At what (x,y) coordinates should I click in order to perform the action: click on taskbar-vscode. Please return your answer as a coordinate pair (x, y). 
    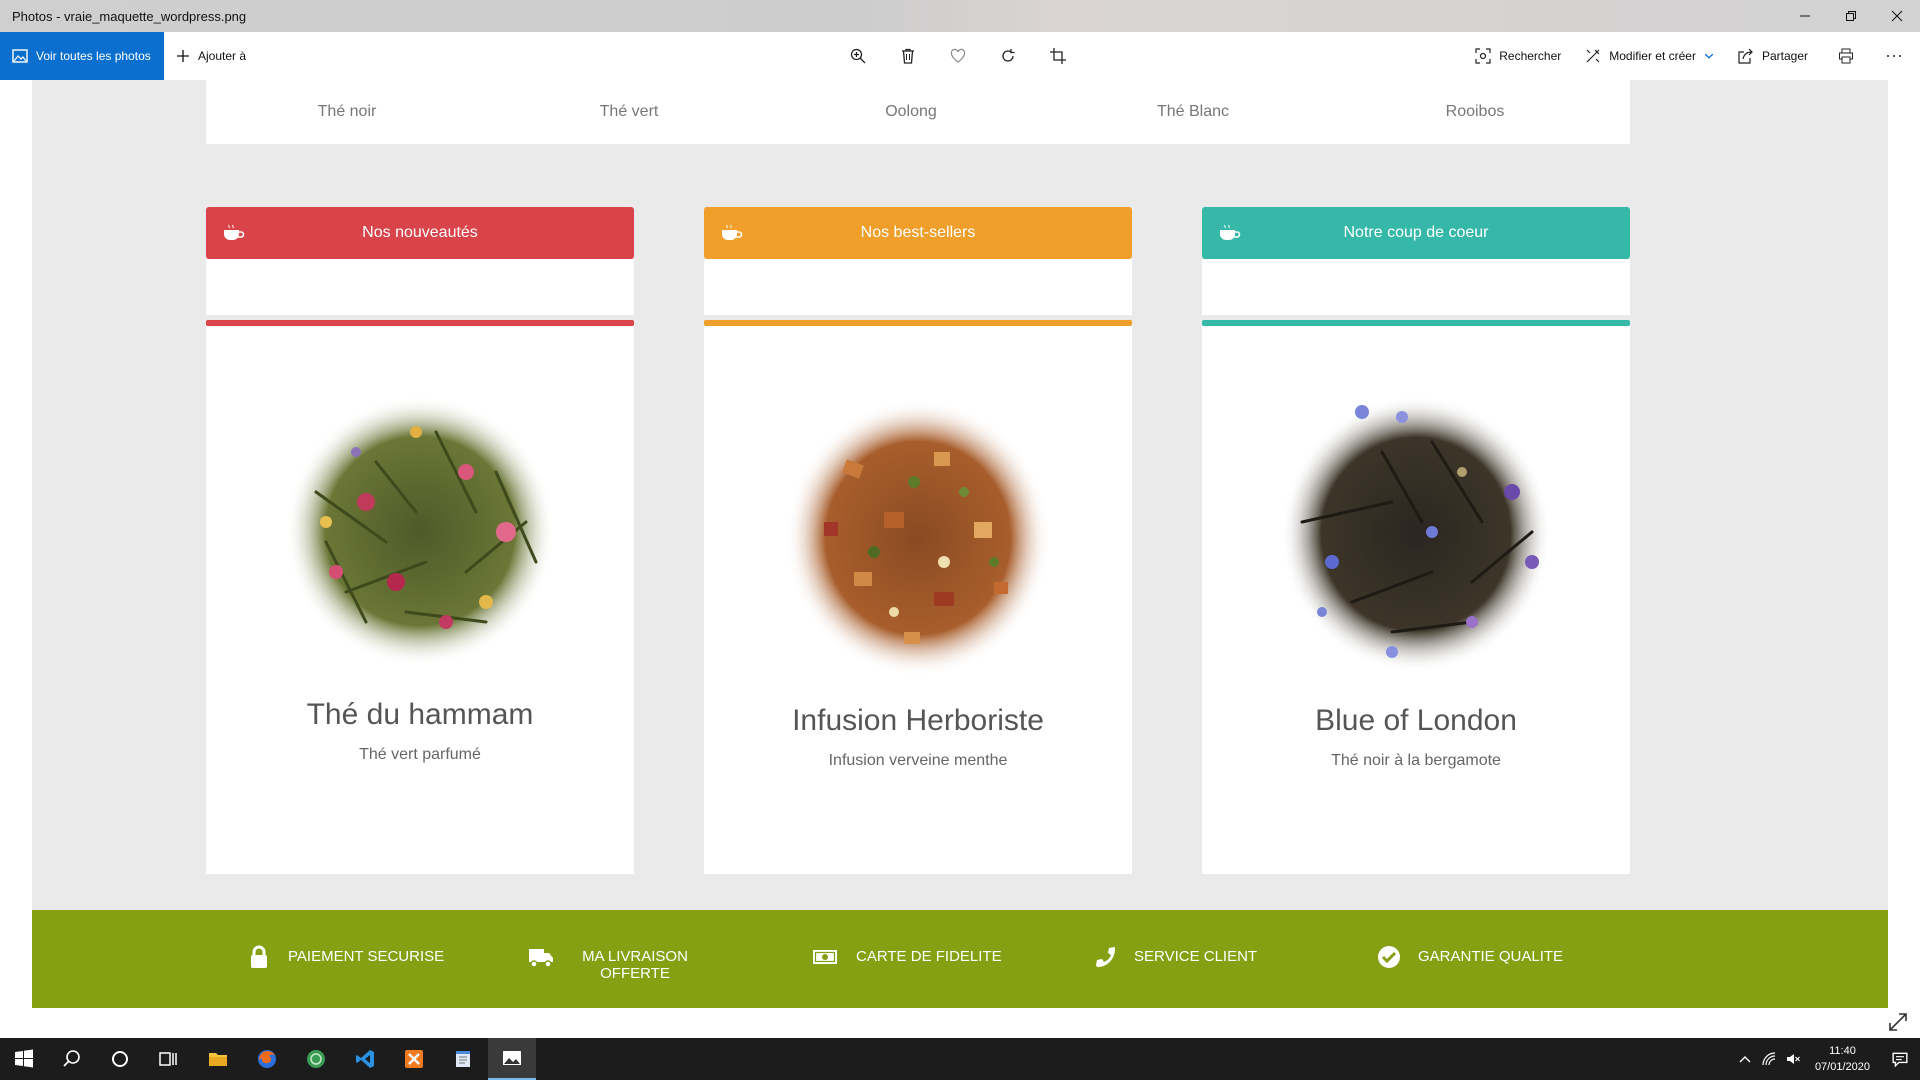
    Looking at the image, I should click on (365, 1059).